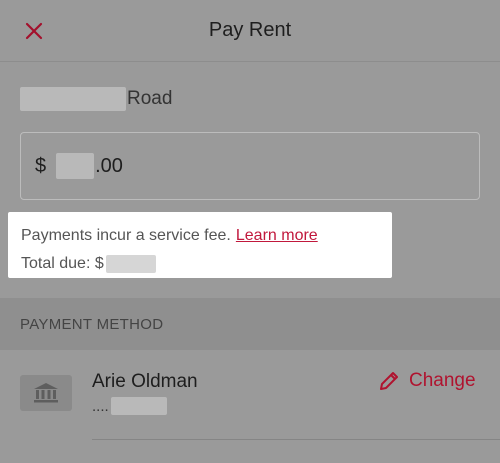  I want to click on property-address: Road, so click(96, 99).